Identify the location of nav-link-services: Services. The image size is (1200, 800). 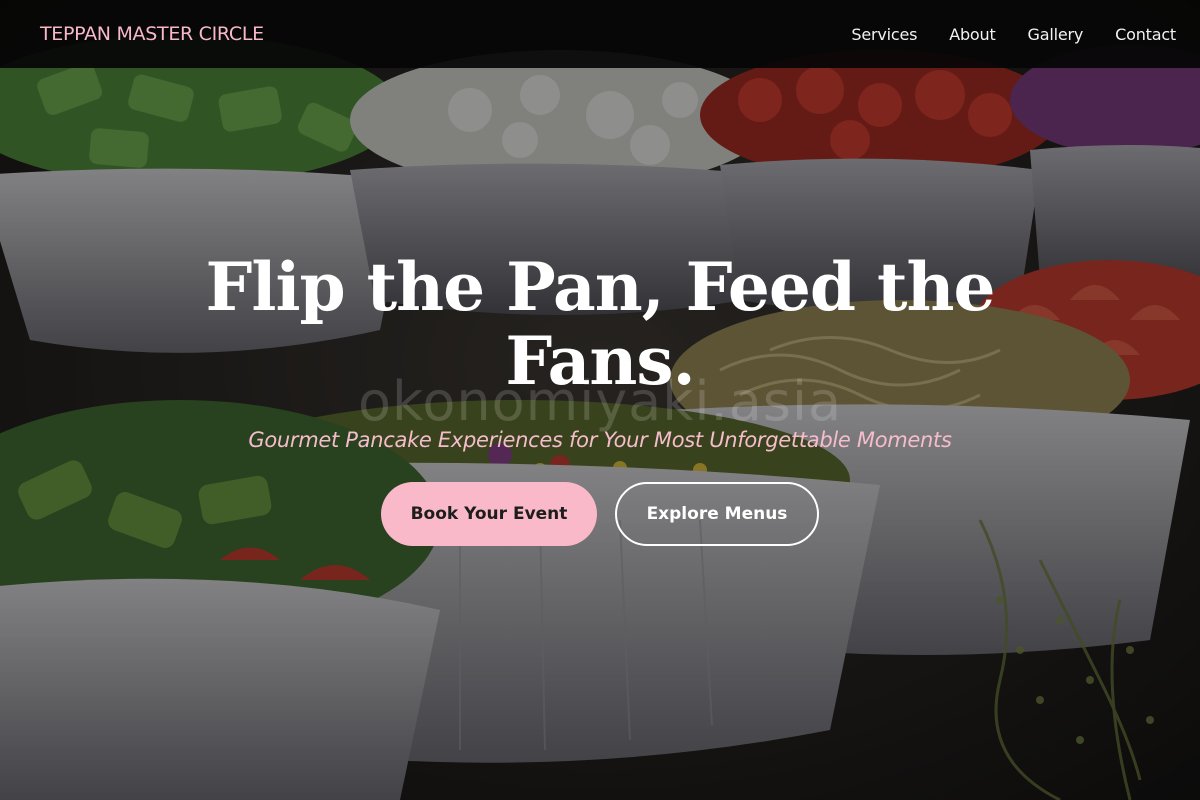
(884, 34).